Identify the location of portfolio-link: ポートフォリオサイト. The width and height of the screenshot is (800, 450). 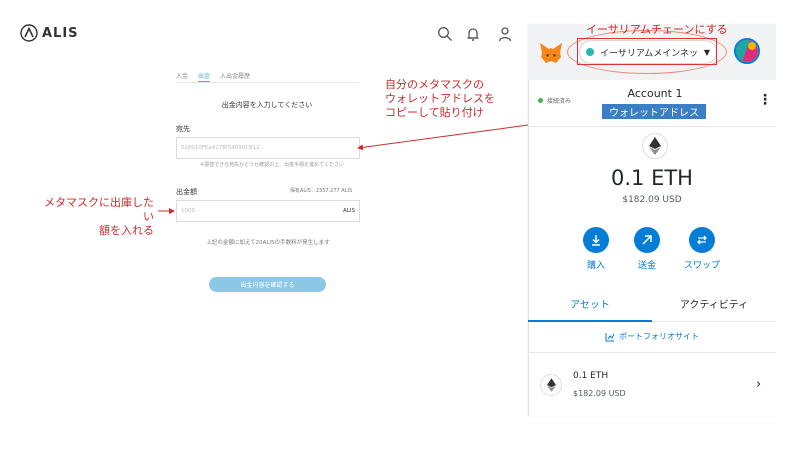
(652, 336).